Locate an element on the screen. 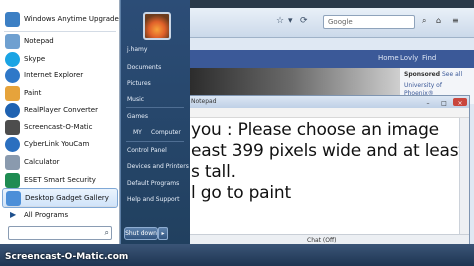 The height and width of the screenshot is (266, 474). ad-title-line1: University of is located at coordinates (423, 85).